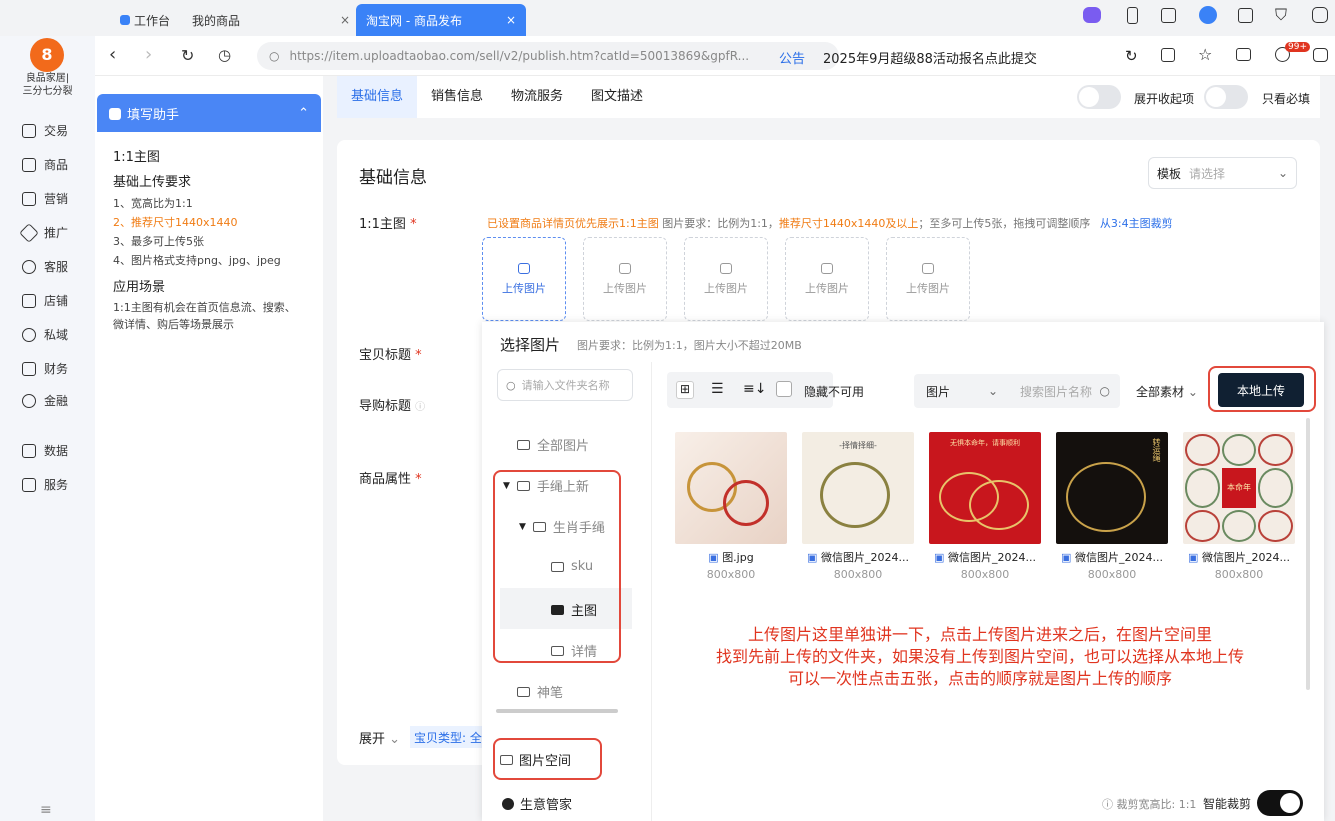 The width and height of the screenshot is (1335, 821). Describe the element at coordinates (717, 389) in the screenshot. I see `list-view-icon: ☰` at that location.